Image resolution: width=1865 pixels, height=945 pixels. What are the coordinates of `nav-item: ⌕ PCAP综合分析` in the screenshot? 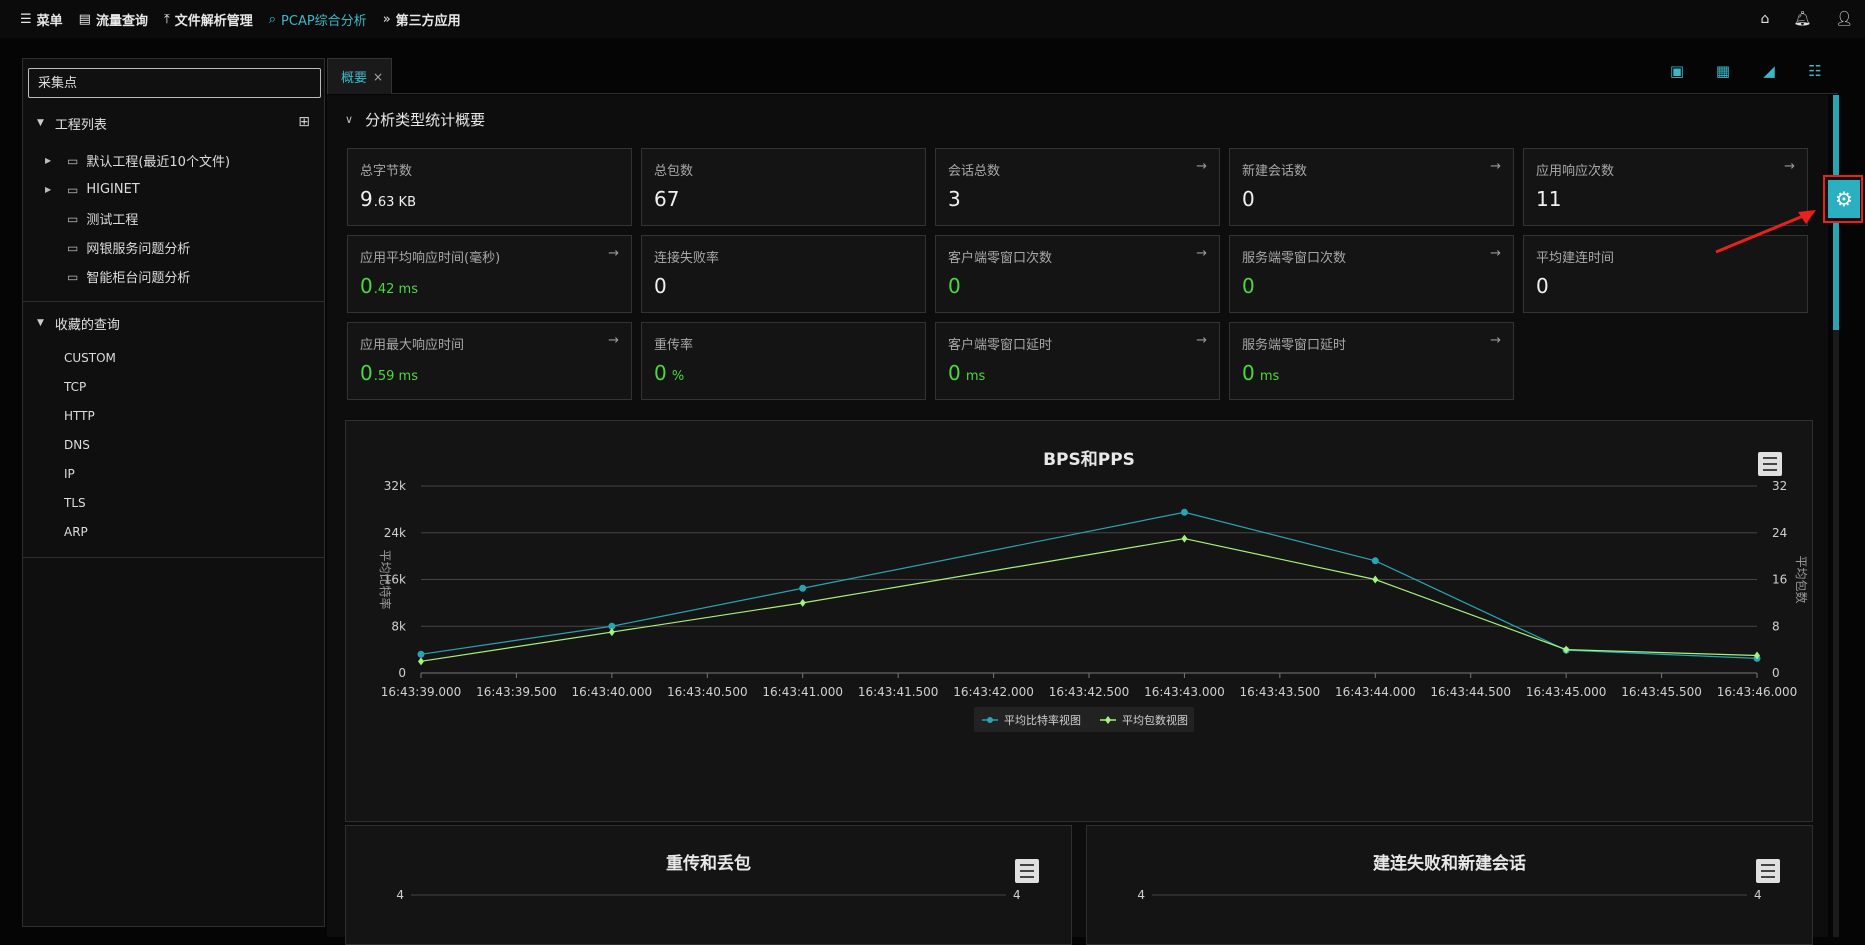 It's located at (318, 19).